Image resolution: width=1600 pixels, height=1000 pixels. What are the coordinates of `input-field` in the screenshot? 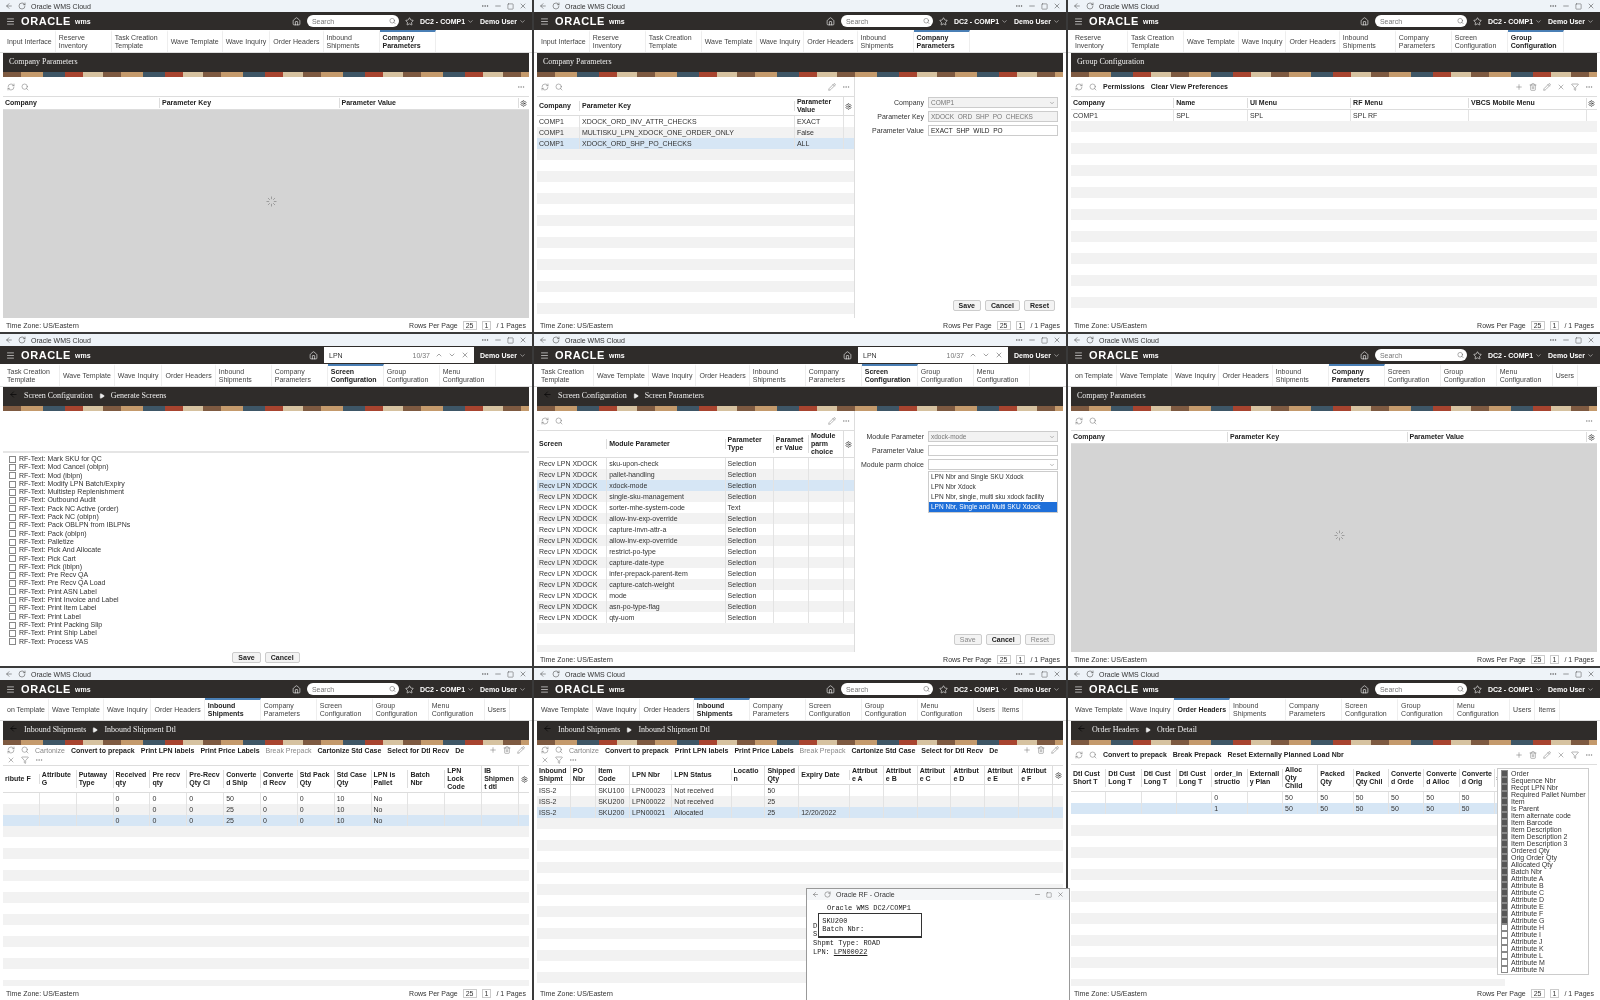 It's located at (993, 450).